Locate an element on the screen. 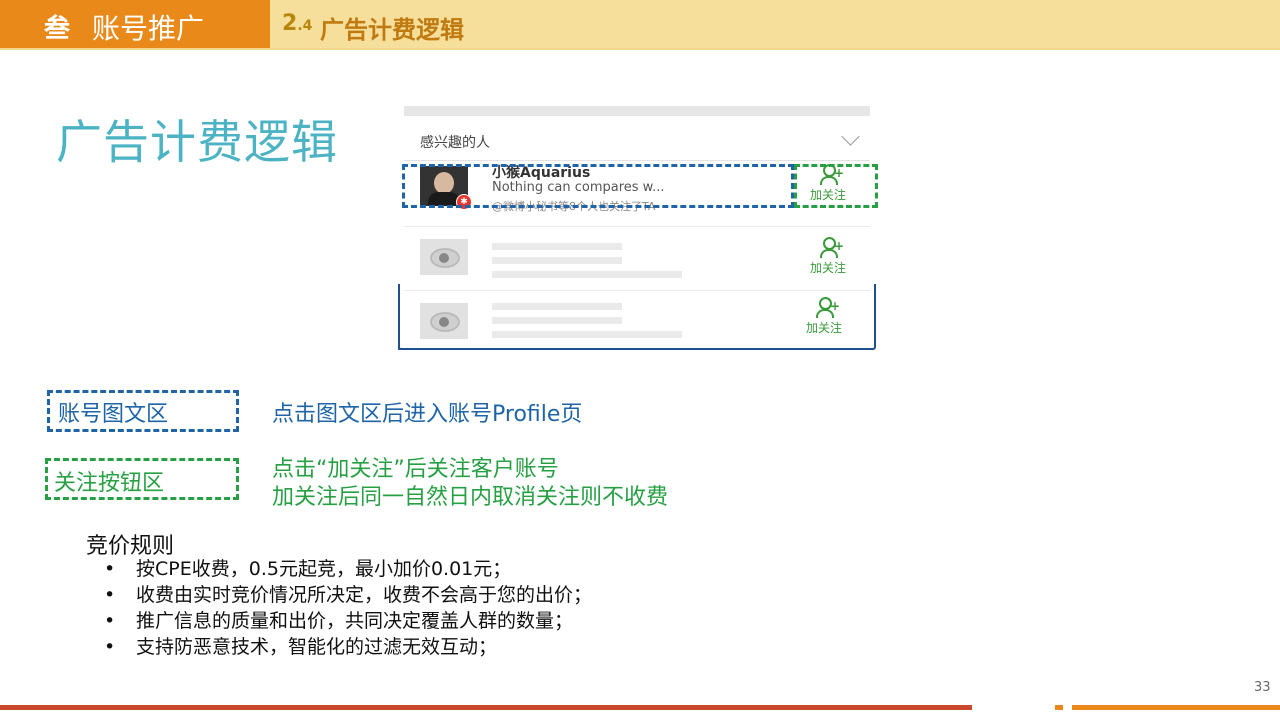  list-item: 支持防恶意技术，智能化的过滤无效互动； is located at coordinates (348, 647).